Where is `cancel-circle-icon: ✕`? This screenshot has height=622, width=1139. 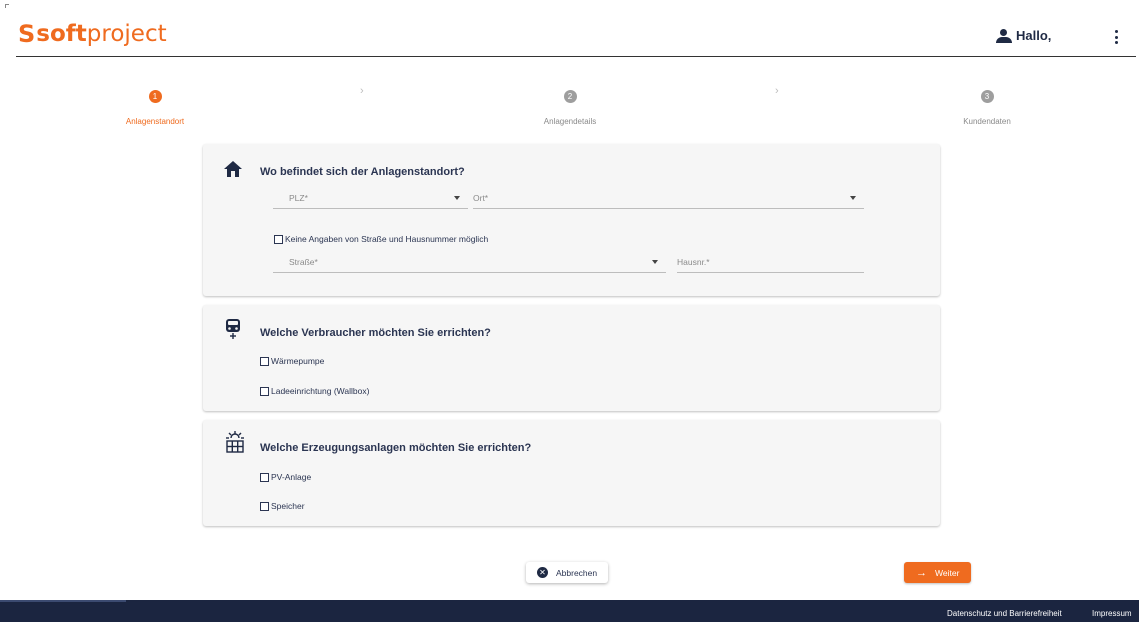
cancel-circle-icon: ✕ is located at coordinates (542, 572).